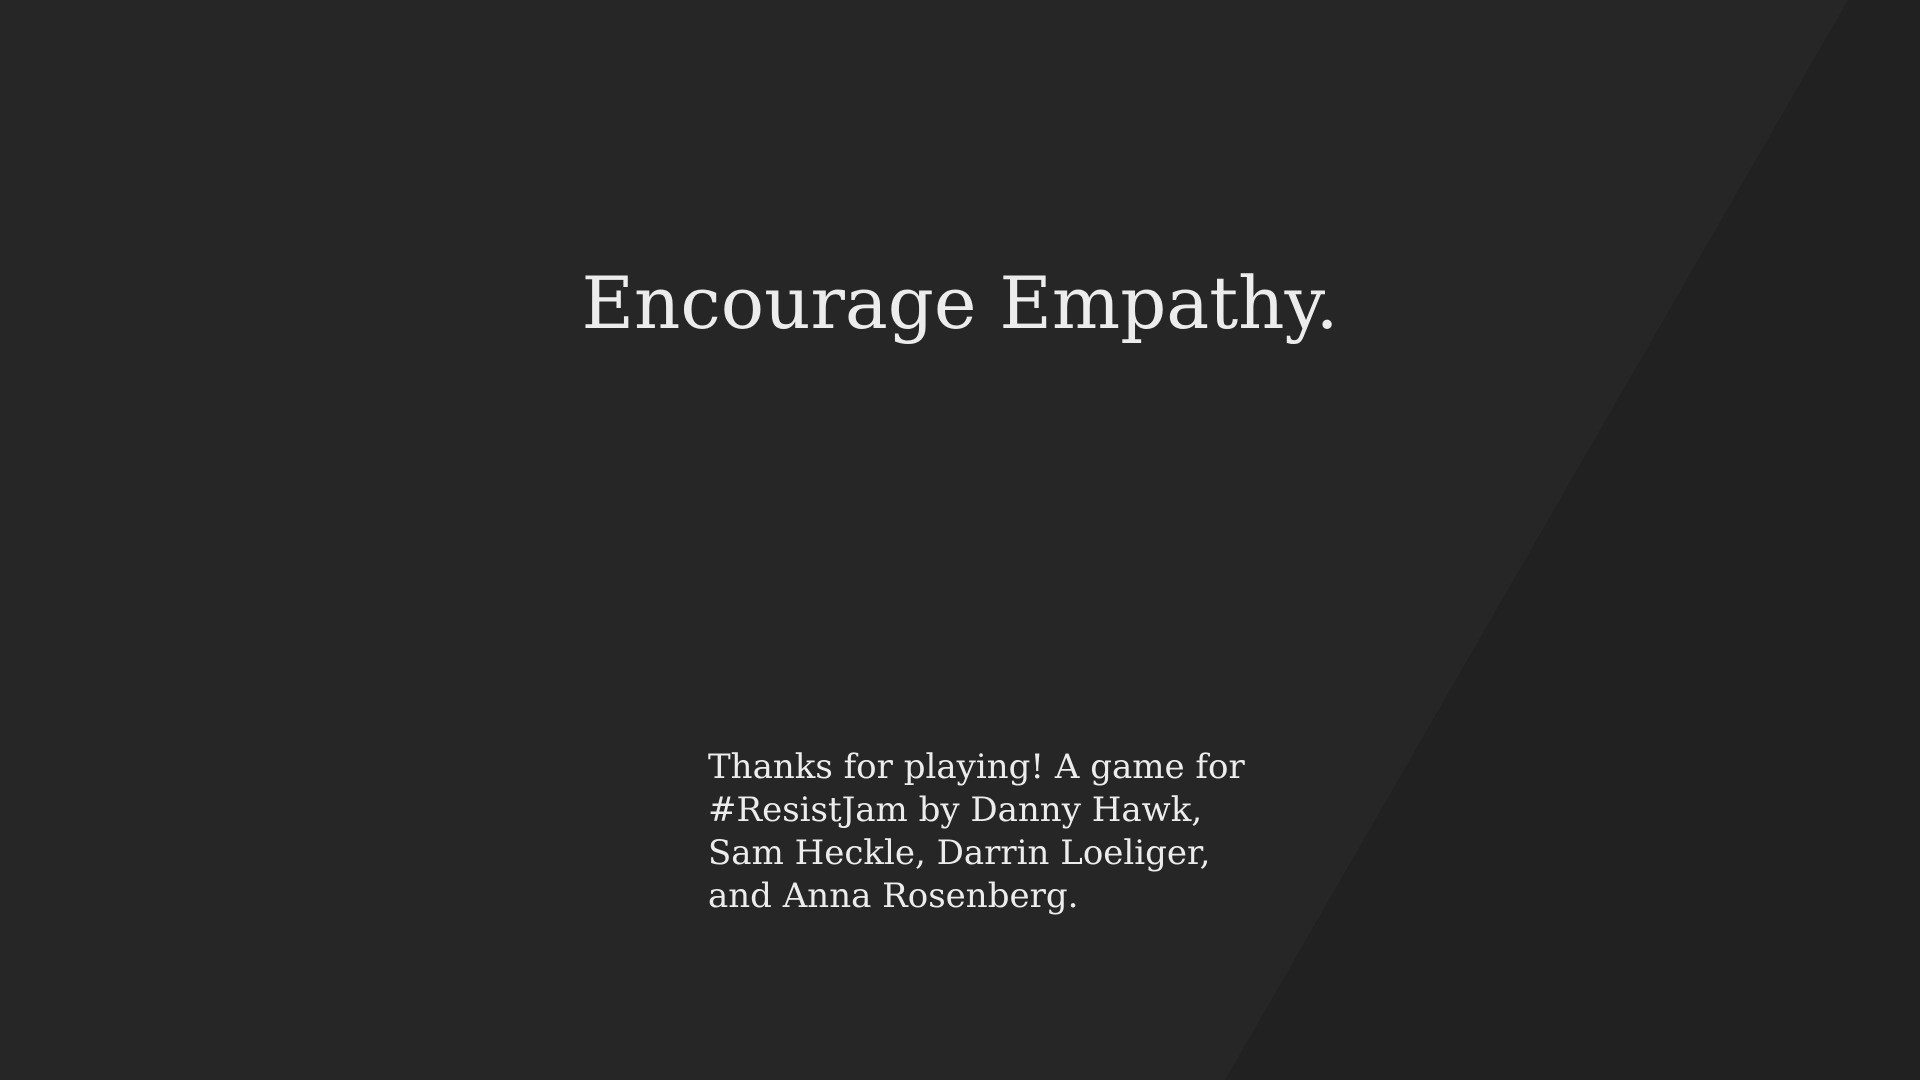 This screenshot has height=1080, width=1920. Describe the element at coordinates (960, 303) in the screenshot. I see `page-title: Encourage Empathy.` at that location.